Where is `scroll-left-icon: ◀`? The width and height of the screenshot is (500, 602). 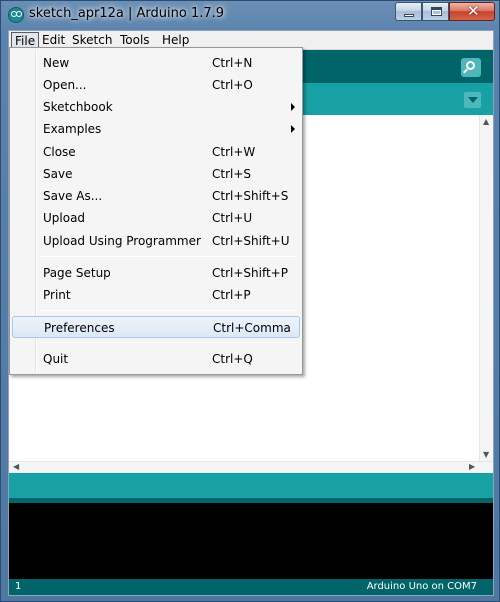 scroll-left-icon: ◀ is located at coordinates (16, 466).